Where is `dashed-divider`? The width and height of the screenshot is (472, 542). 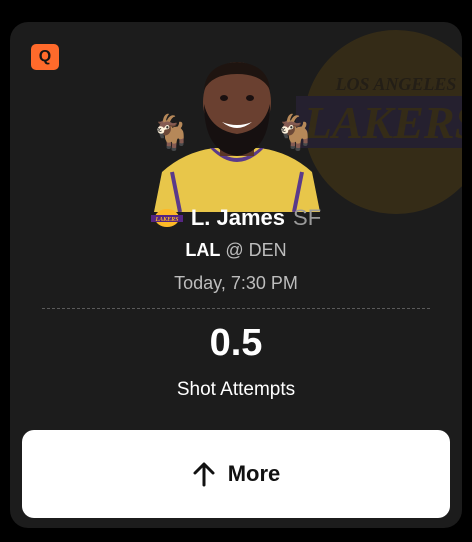
dashed-divider is located at coordinates (236, 308).